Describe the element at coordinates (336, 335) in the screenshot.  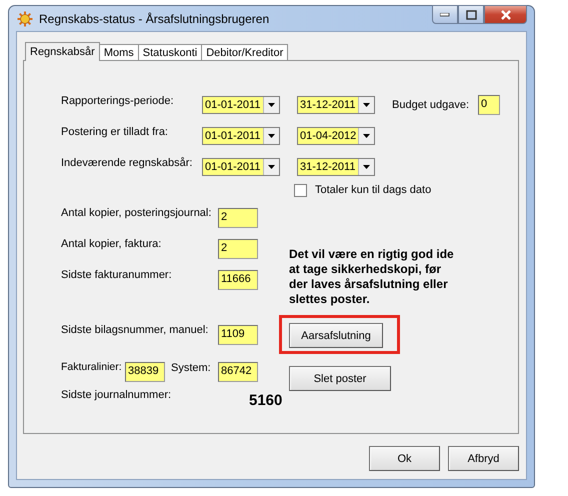
I see `action-button: Aarsafslutning` at that location.